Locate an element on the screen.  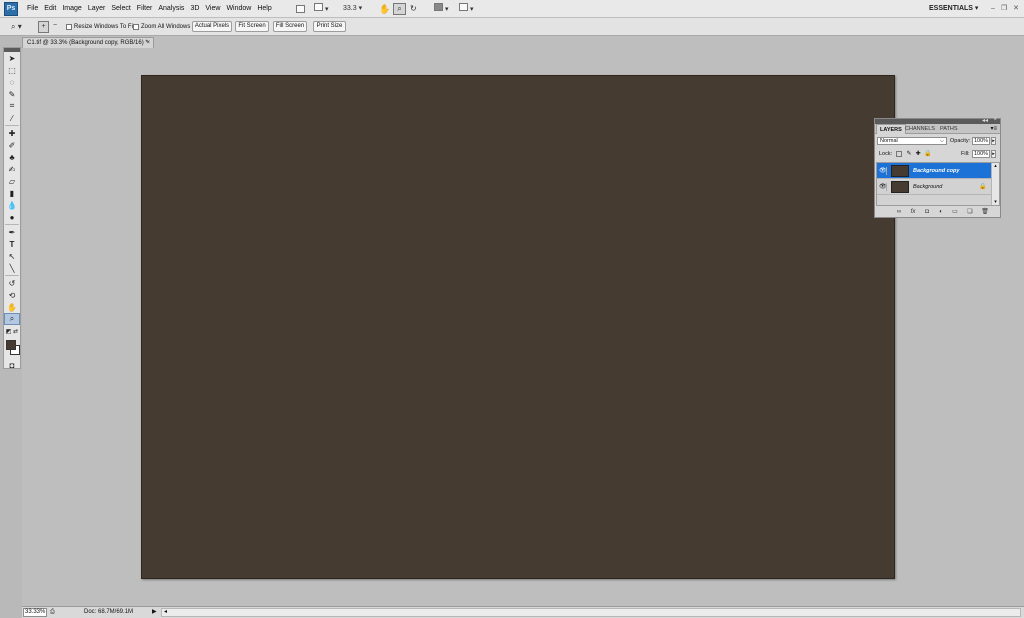
pen-tool-icon: ✒ is located at coordinates (12, 232).